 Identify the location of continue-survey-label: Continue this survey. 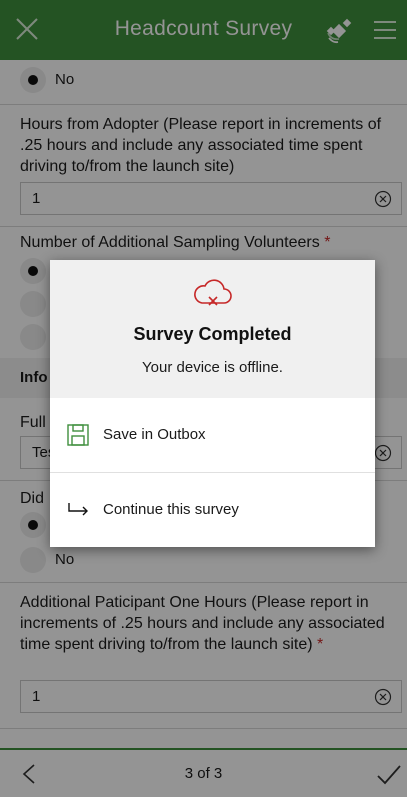
(171, 509).